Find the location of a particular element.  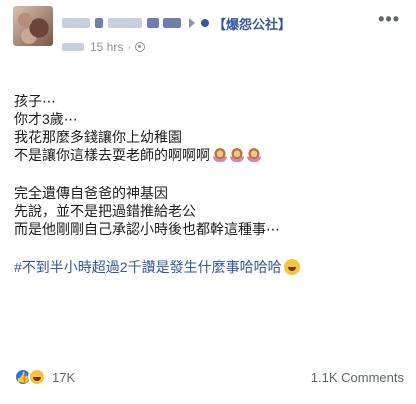

blurred-meta is located at coordinates (73, 47).